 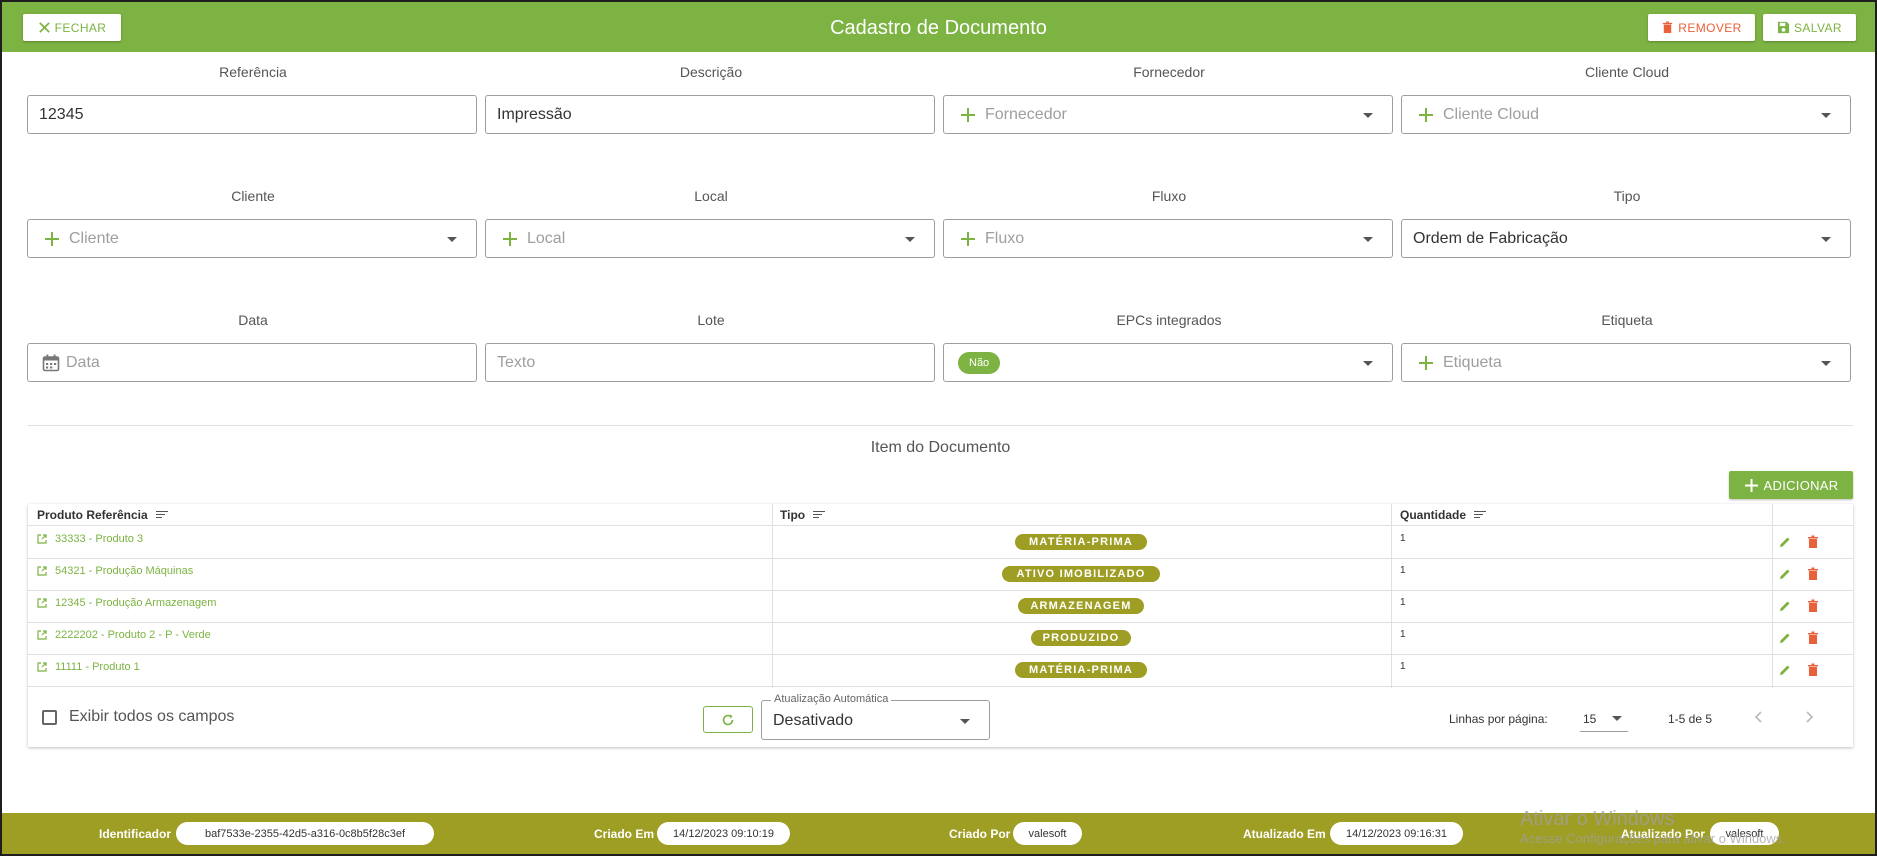 What do you see at coordinates (1626, 238) in the screenshot?
I see `tipo-select: Ordem de Fabricação` at bounding box center [1626, 238].